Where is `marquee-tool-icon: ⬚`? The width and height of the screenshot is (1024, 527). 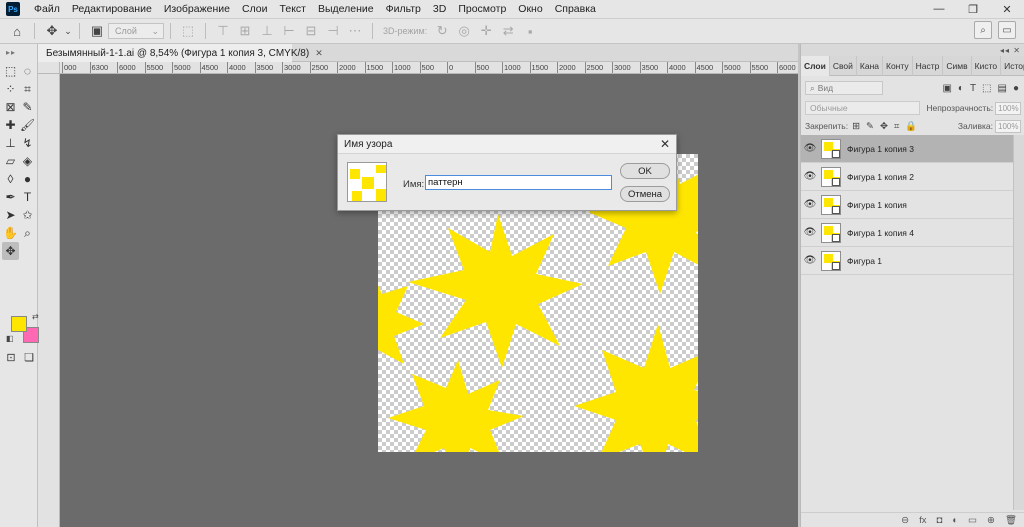
marquee-tool-icon: ⬚ is located at coordinates (10, 71).